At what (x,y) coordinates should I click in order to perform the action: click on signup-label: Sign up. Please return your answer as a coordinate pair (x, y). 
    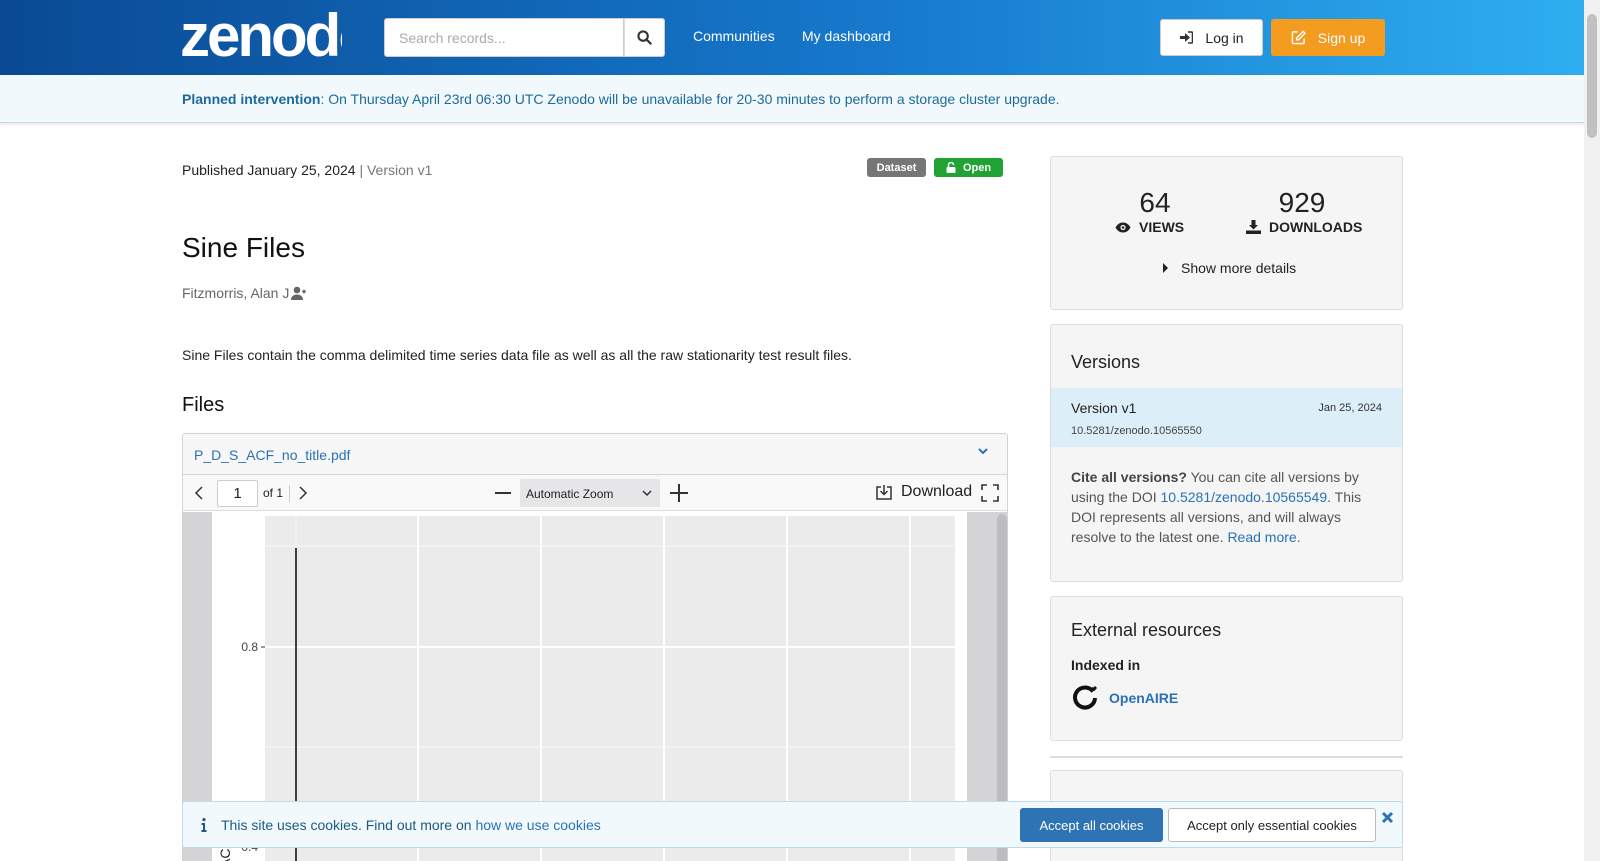
    Looking at the image, I should click on (1341, 37).